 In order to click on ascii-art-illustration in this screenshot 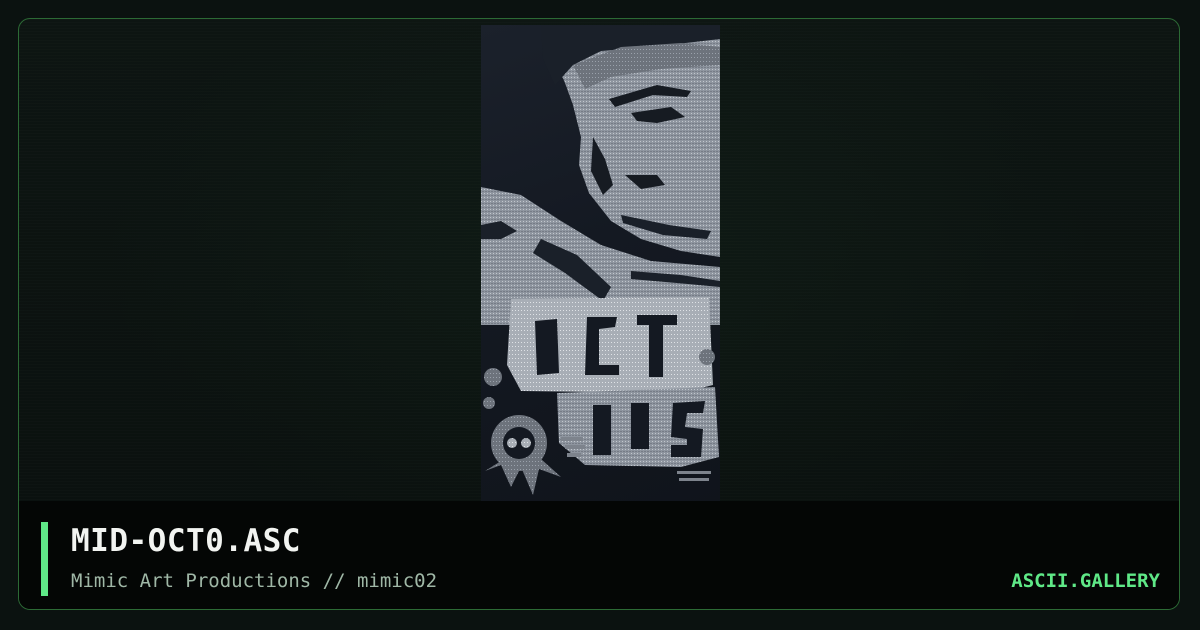, I will do `click(600, 260)`.